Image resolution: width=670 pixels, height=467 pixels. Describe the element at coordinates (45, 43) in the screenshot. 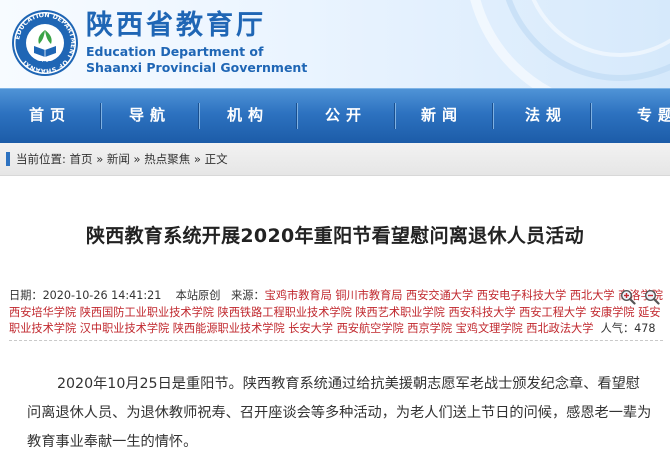

I see `logo-emblem: EDUCATION DEPARTMENT OF SHAANXI EDS` at that location.